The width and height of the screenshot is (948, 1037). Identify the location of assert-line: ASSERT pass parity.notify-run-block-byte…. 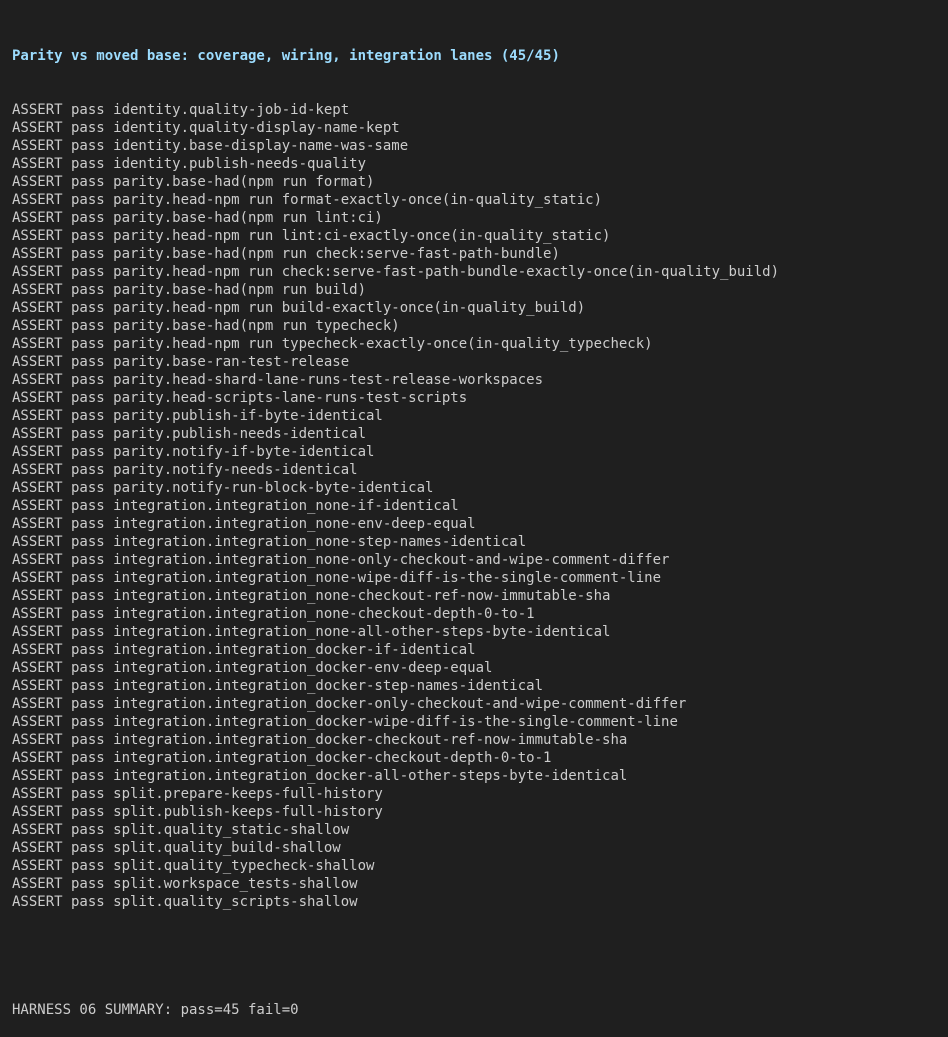
(223, 488).